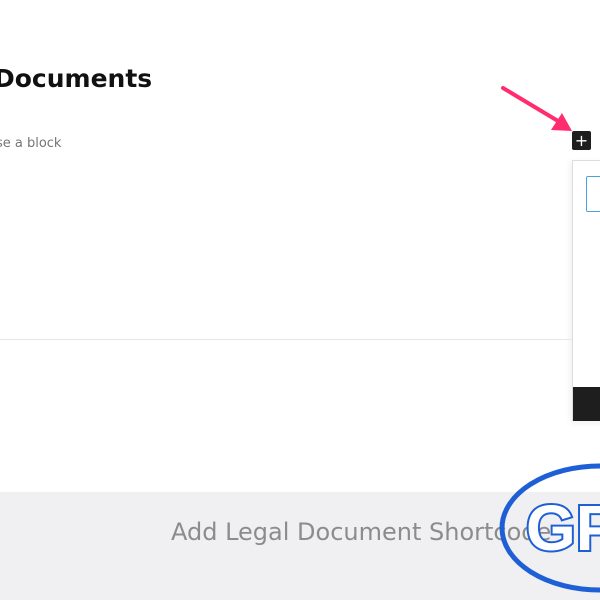 This screenshot has height=600, width=600. What do you see at coordinates (361, 532) in the screenshot?
I see `shortcode-label: Add Legal Document Shortcode` at bounding box center [361, 532].